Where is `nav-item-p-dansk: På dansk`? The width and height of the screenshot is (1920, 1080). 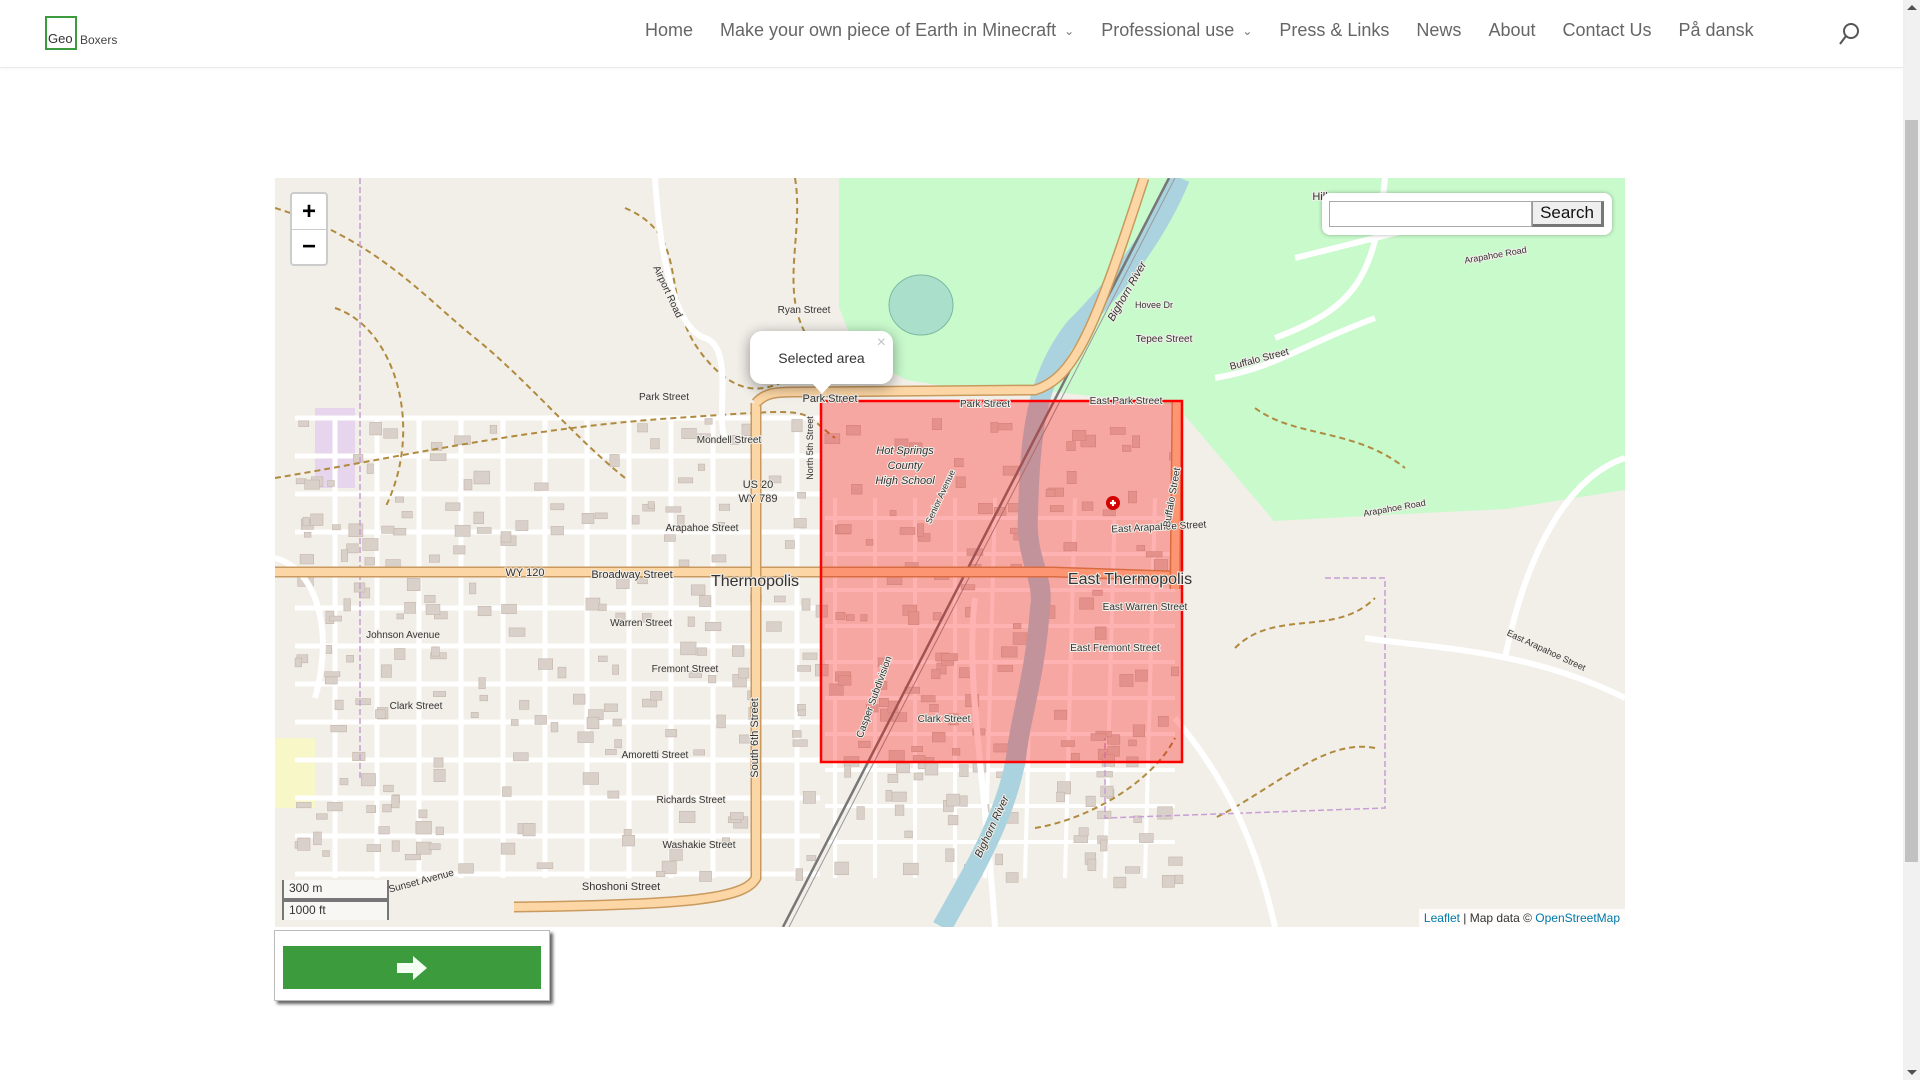
nav-item-p-dansk: På dansk is located at coordinates (1716, 30).